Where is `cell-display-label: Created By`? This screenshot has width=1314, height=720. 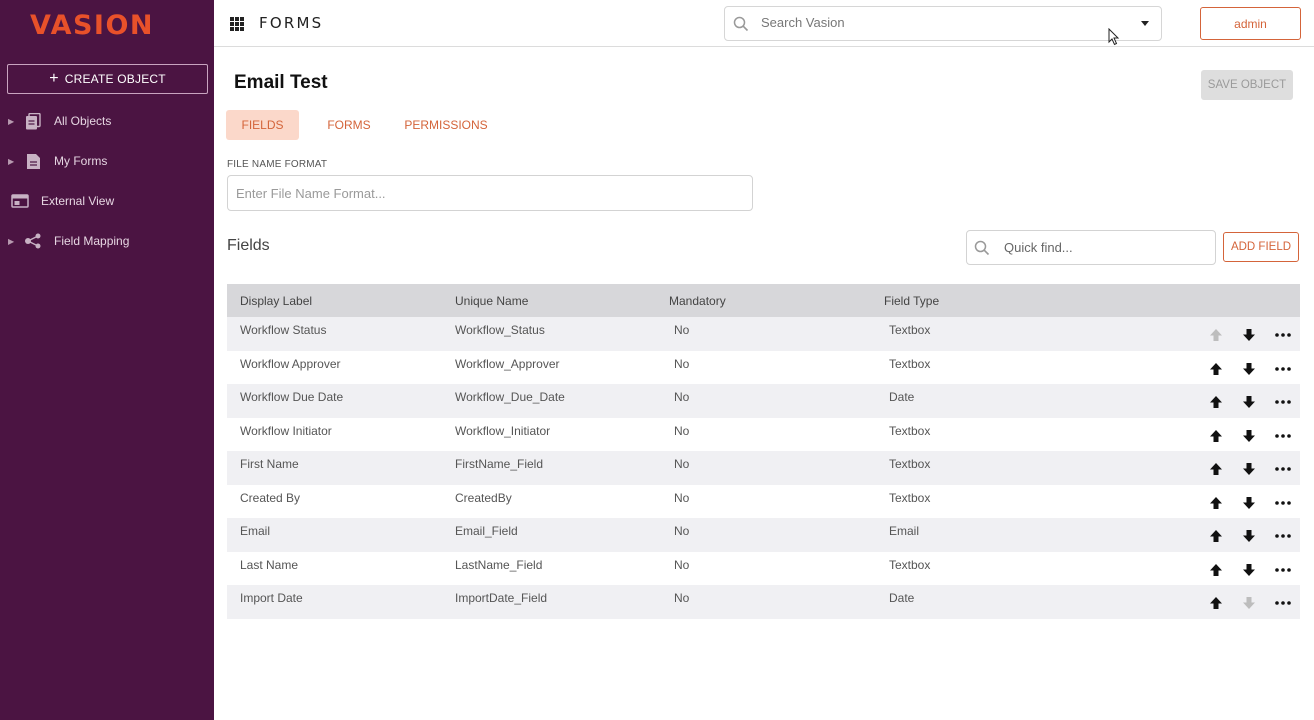
cell-display-label: Created By is located at coordinates (270, 497).